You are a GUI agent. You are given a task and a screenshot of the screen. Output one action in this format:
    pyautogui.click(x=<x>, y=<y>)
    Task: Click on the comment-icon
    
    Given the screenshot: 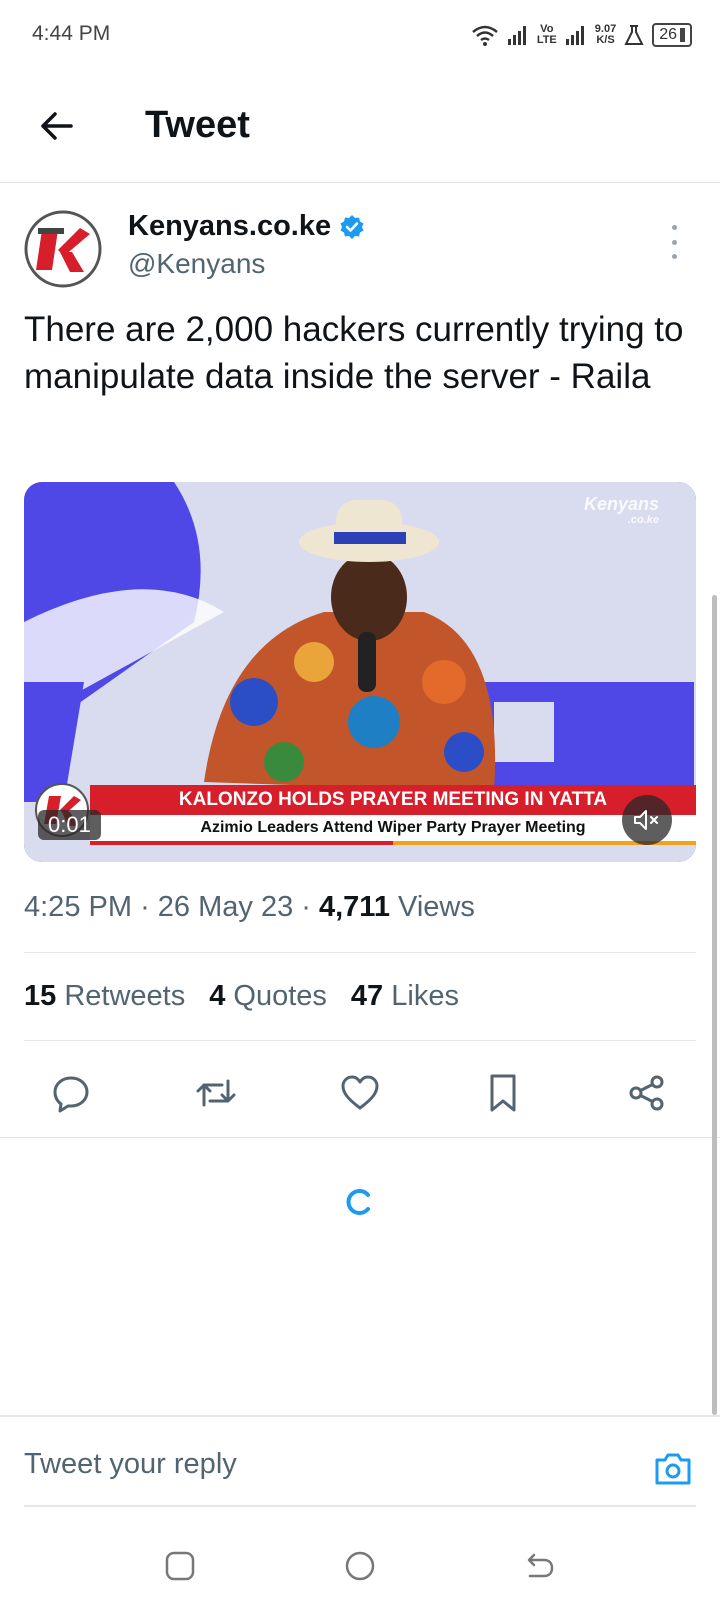 What is the action you would take?
    pyautogui.click(x=71, y=1094)
    